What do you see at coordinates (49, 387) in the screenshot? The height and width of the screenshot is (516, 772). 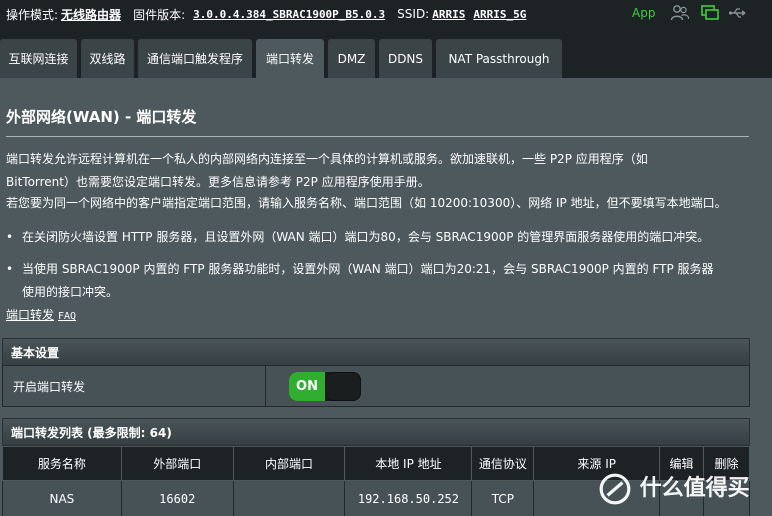 I see `enable-port-forwarding-label: 开启端口转发` at bounding box center [49, 387].